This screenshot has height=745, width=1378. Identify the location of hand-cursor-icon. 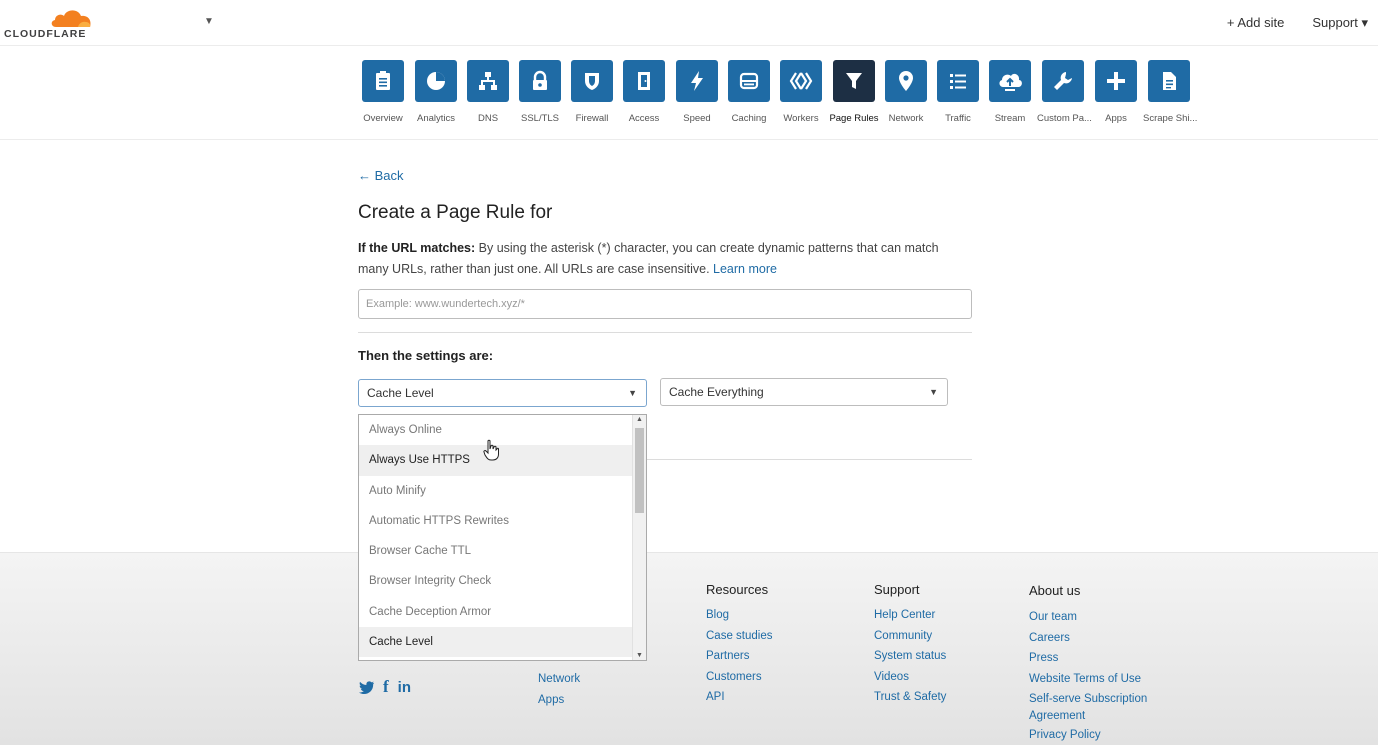
(491, 450).